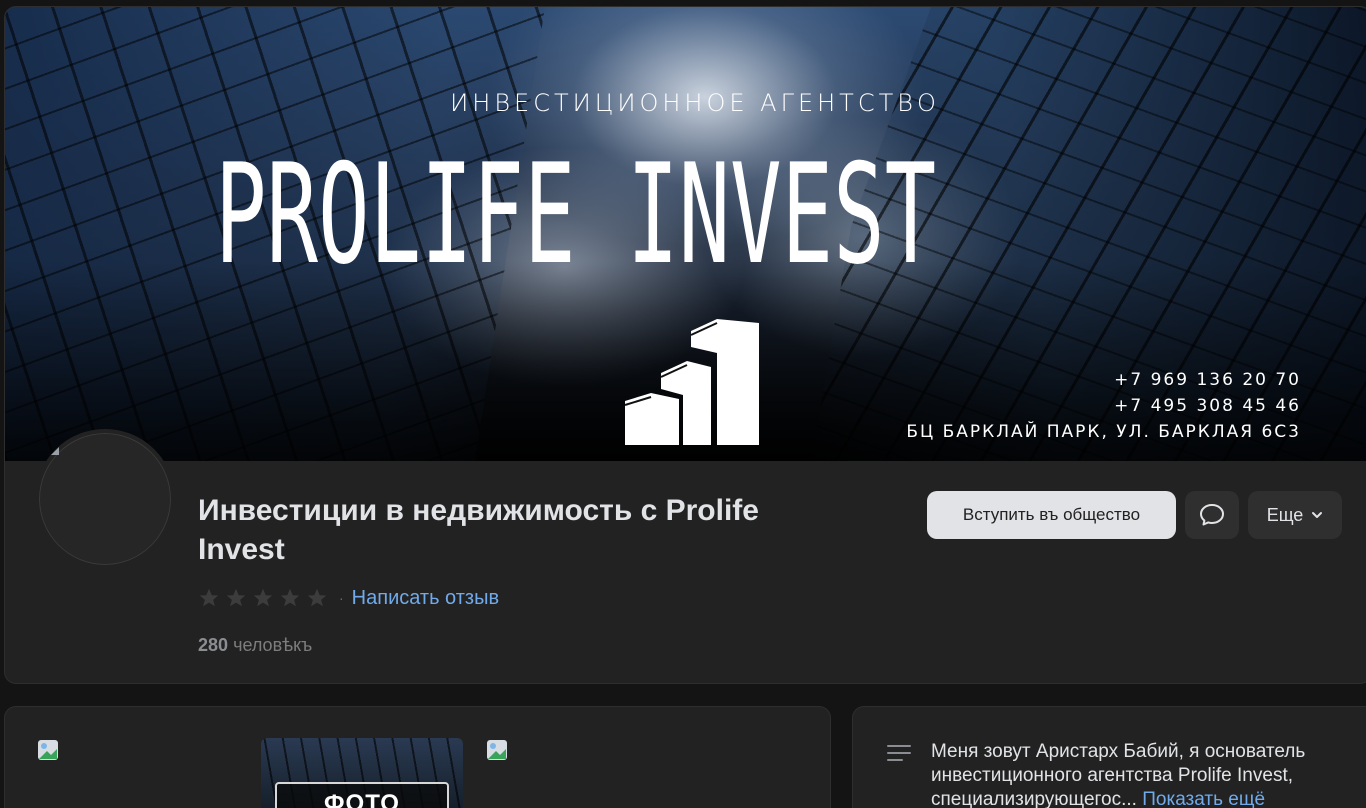 The width and height of the screenshot is (1366, 808). I want to click on members-number: 280, so click(213, 645).